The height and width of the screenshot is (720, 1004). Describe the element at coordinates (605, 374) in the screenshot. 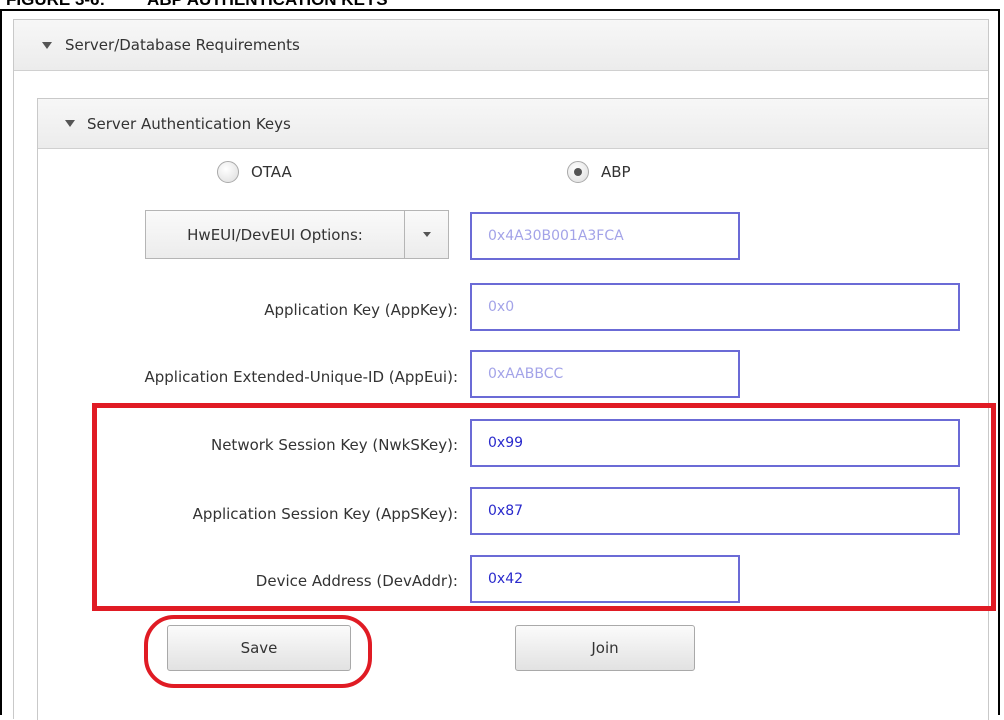

I see `app-eui-field` at that location.